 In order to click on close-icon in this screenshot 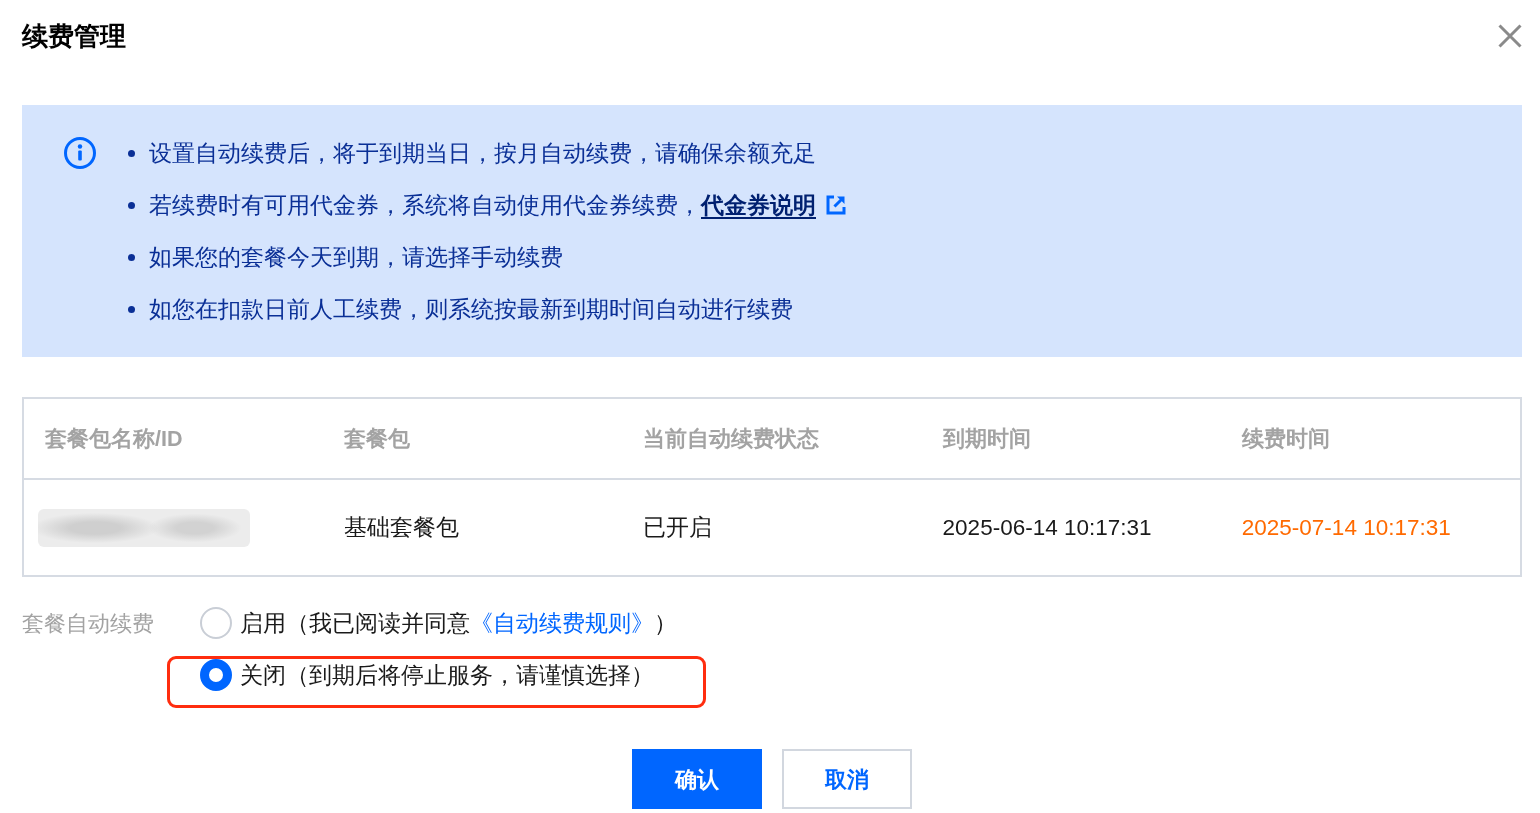, I will do `click(1510, 36)`.